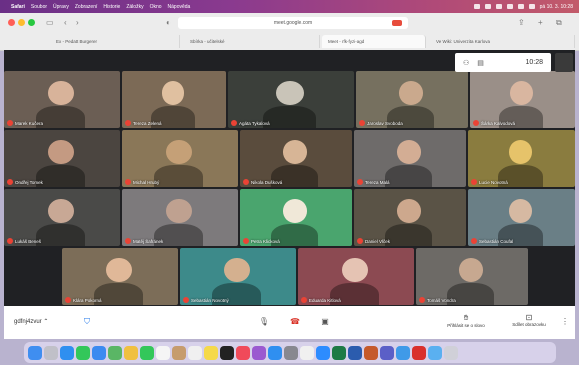 Image resolution: width=579 pixels, height=365 pixels. Describe the element at coordinates (120, 276) in the screenshot. I see `participant-tile: Klára Pokorná` at that location.